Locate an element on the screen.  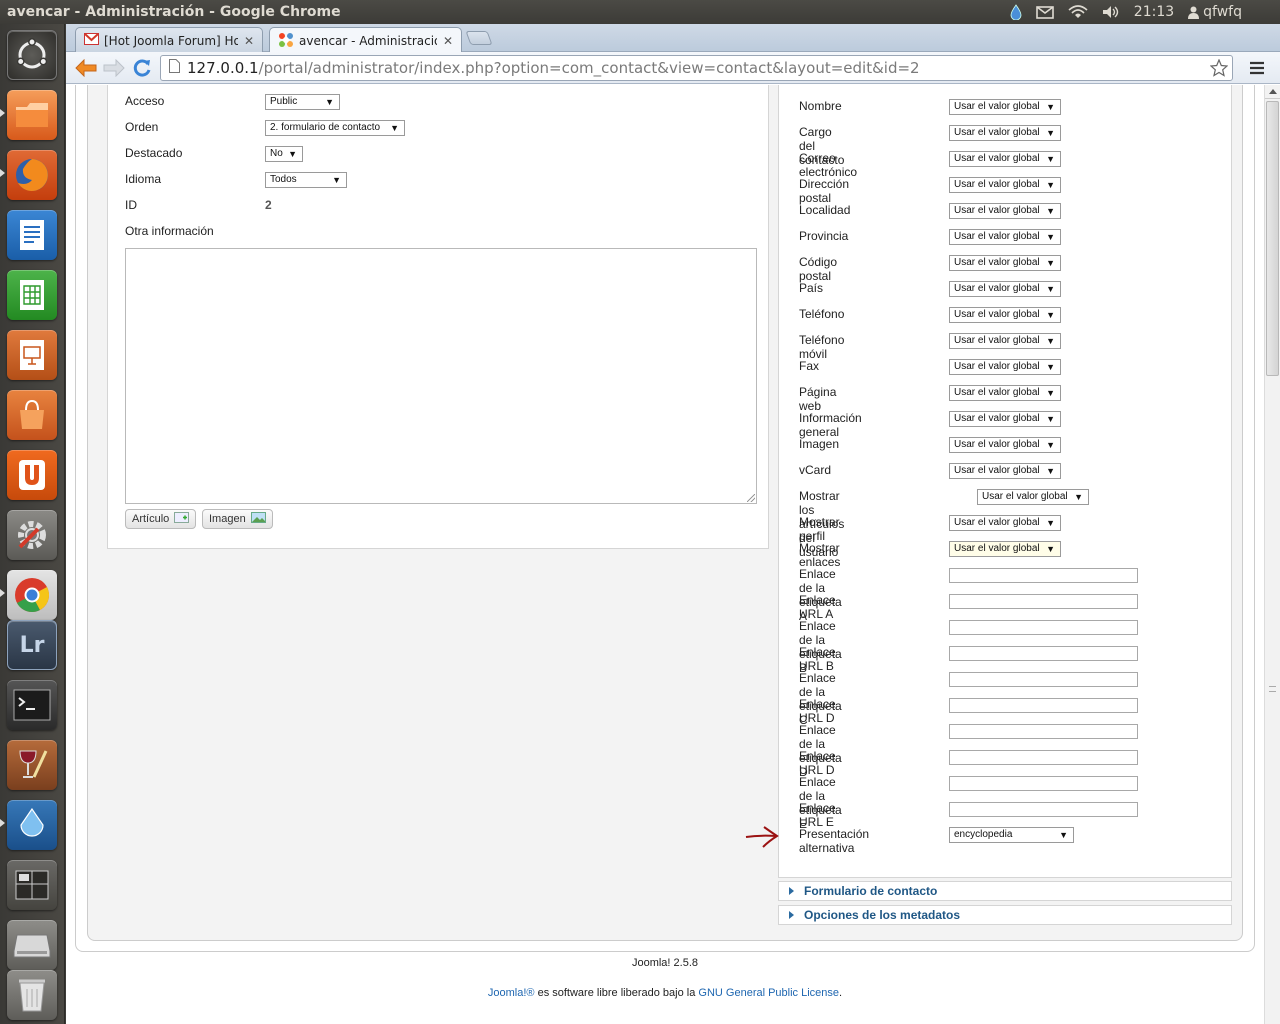
back-button is located at coordinates (86, 68).